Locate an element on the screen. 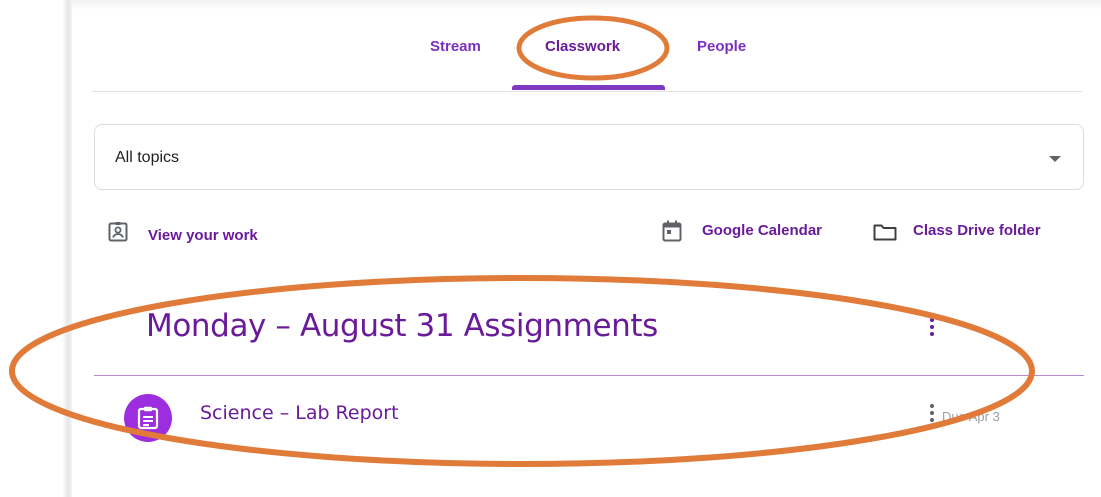  assignment-due-date: Due Apr 3 is located at coordinates (971, 416).